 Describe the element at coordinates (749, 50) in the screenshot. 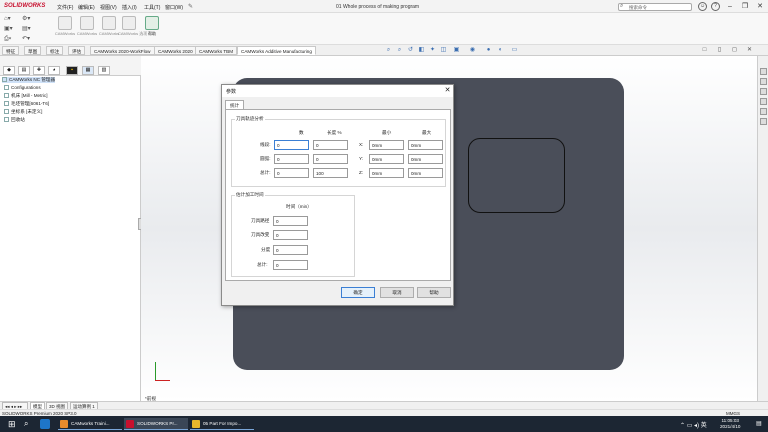

I see `pane-close-icon: ✕` at that location.